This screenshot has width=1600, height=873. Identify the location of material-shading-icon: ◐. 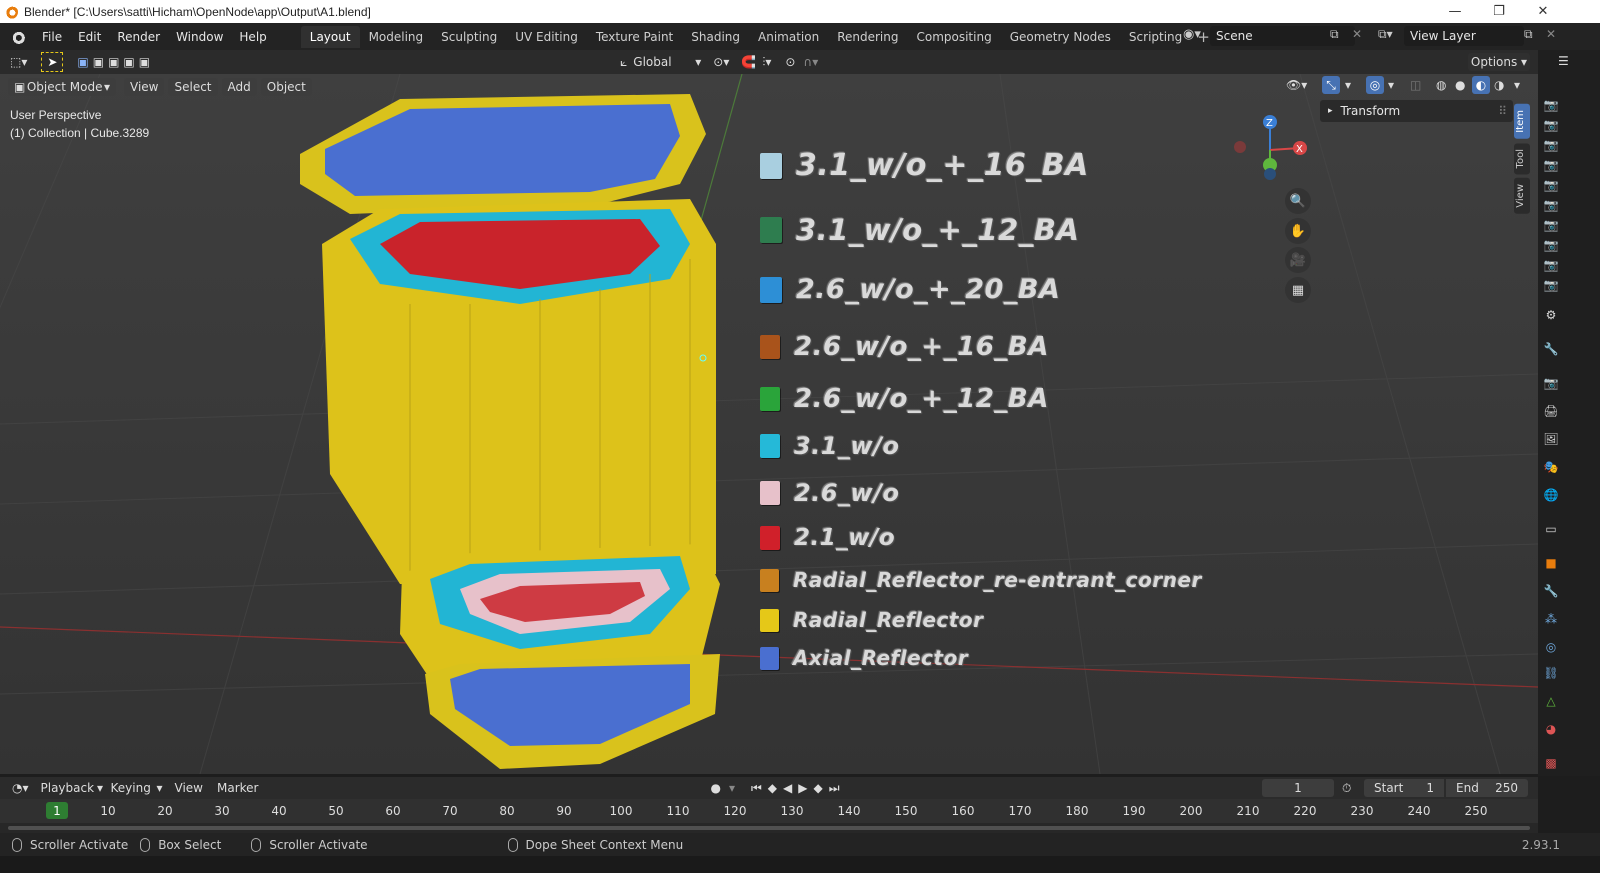
(1481, 85).